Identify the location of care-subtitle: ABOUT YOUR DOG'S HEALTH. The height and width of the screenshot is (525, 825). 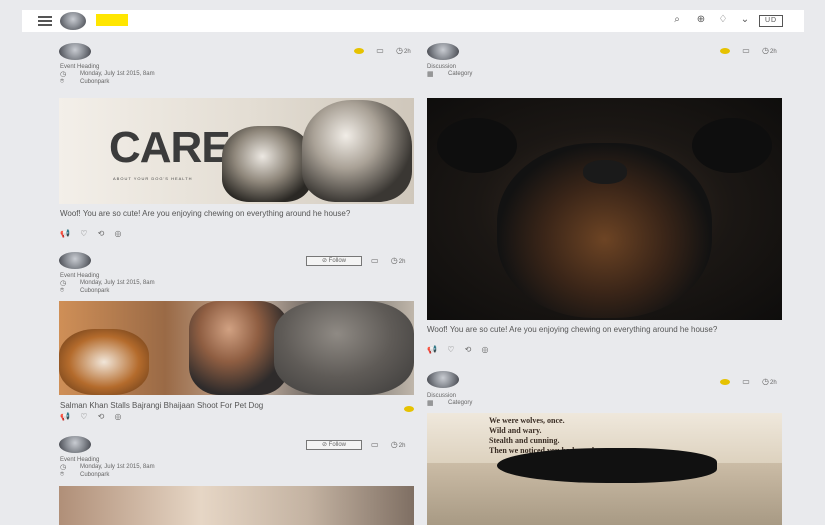
(153, 178).